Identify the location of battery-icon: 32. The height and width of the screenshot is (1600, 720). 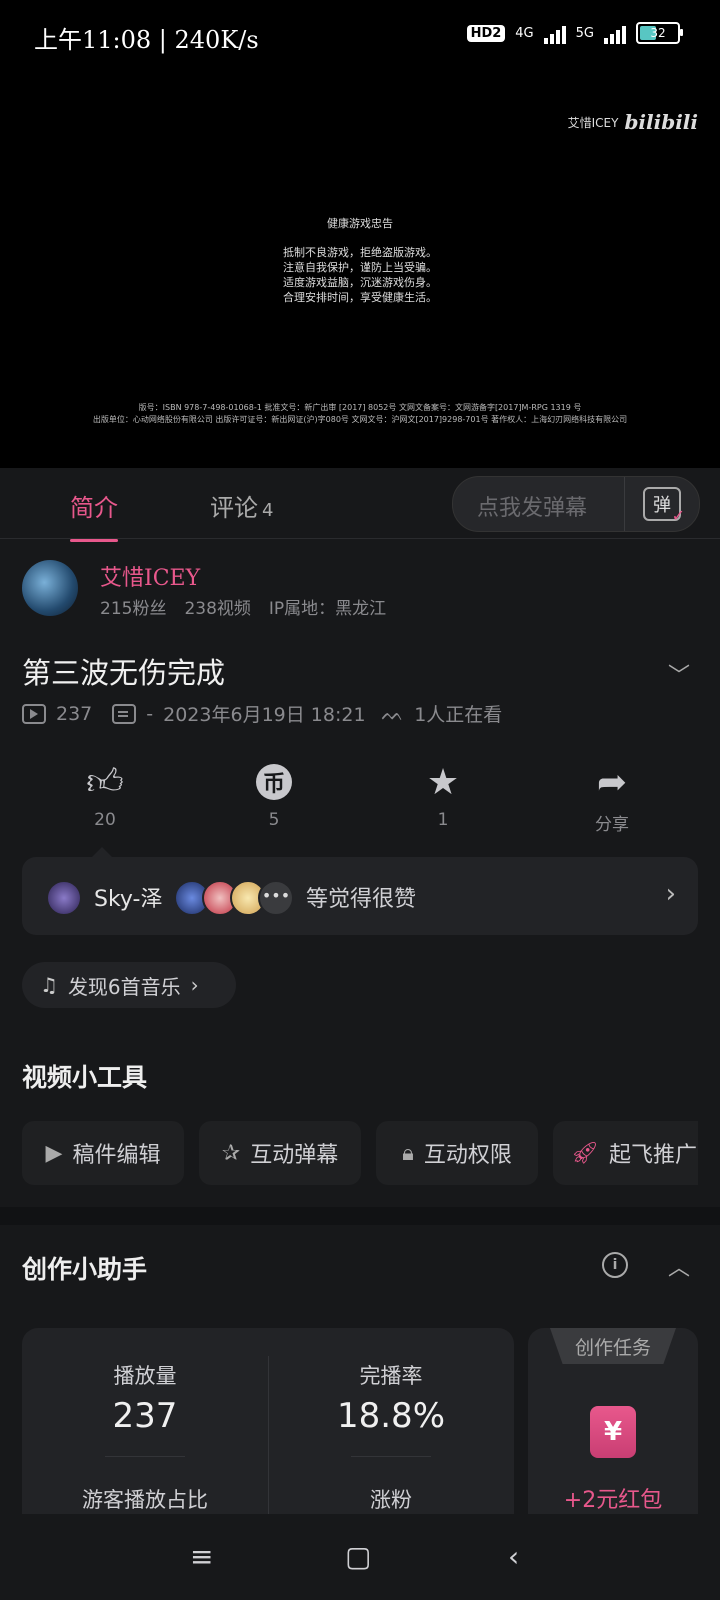
(659, 33).